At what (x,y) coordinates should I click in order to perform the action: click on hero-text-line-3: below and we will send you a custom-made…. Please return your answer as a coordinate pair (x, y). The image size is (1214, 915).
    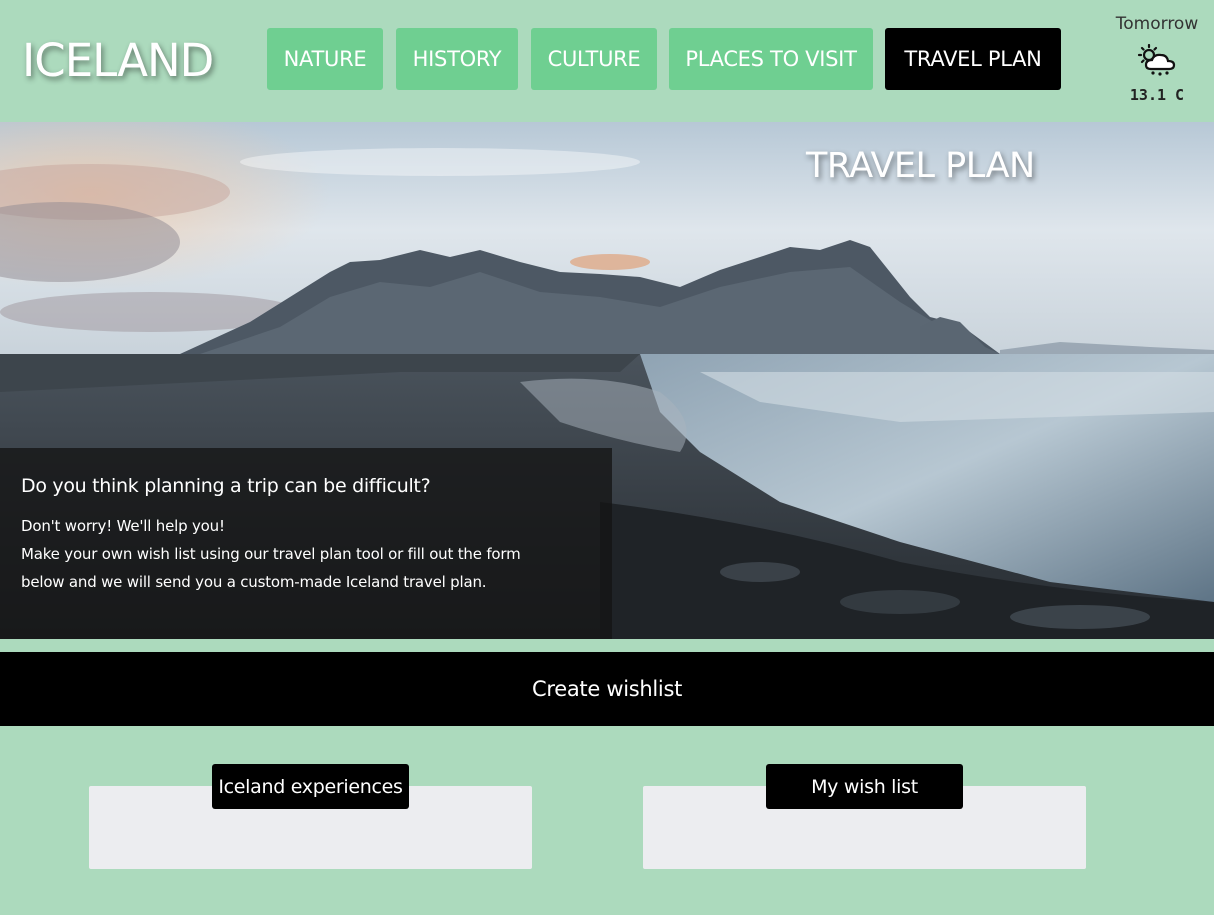
    Looking at the image, I should click on (254, 582).